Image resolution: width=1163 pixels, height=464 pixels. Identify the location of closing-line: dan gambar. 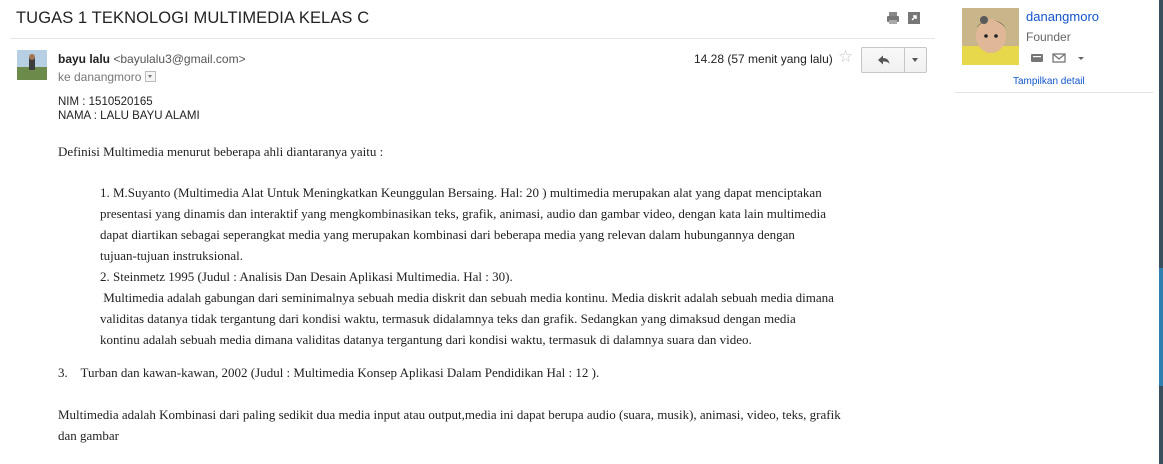
(89, 435).